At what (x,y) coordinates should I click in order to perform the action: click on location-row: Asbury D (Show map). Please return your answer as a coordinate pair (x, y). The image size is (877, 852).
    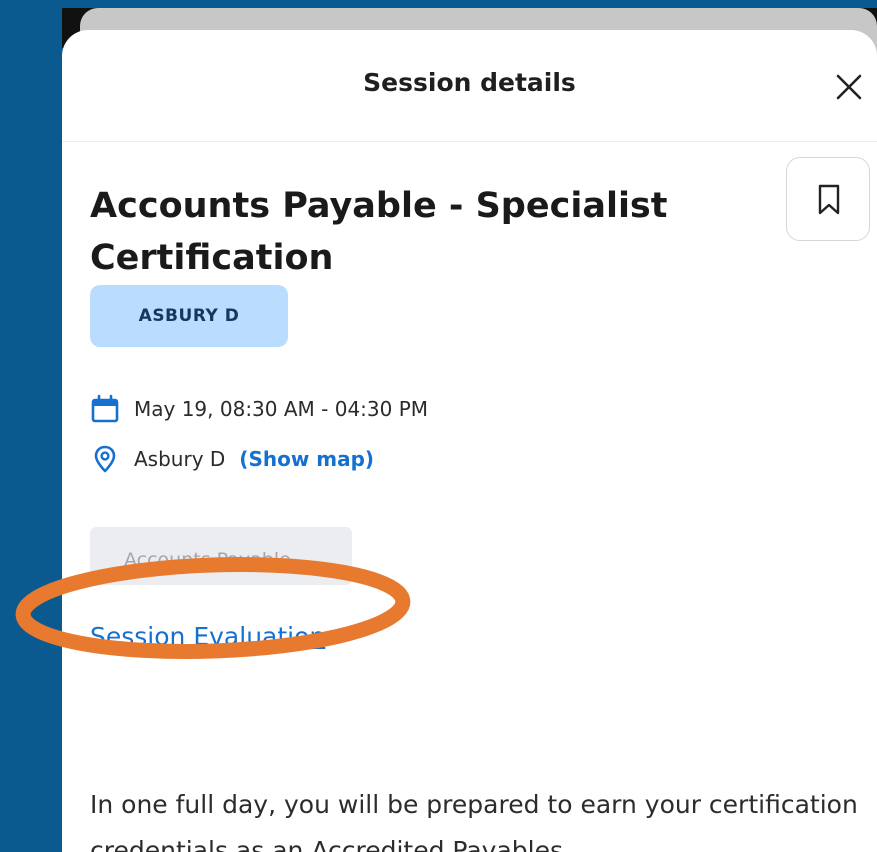
    Looking at the image, I should click on (232, 459).